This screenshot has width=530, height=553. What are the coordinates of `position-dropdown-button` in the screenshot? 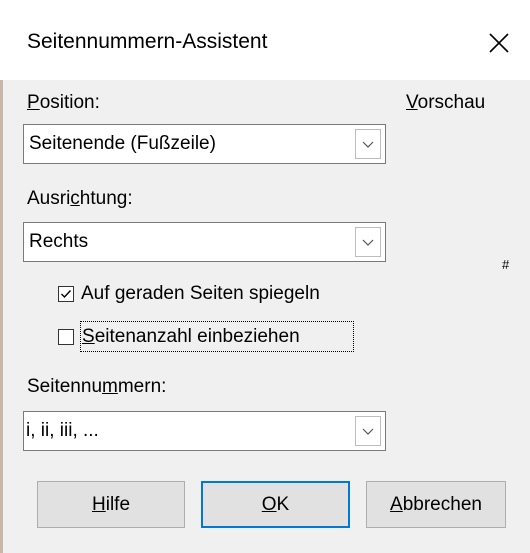 It's located at (368, 144).